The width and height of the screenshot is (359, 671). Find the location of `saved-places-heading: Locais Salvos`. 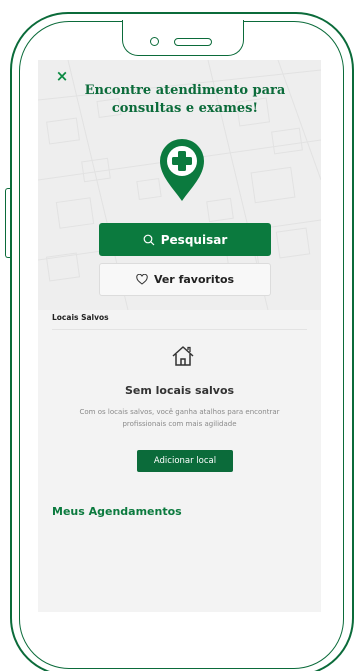

saved-places-heading: Locais Salvos is located at coordinates (80, 317).